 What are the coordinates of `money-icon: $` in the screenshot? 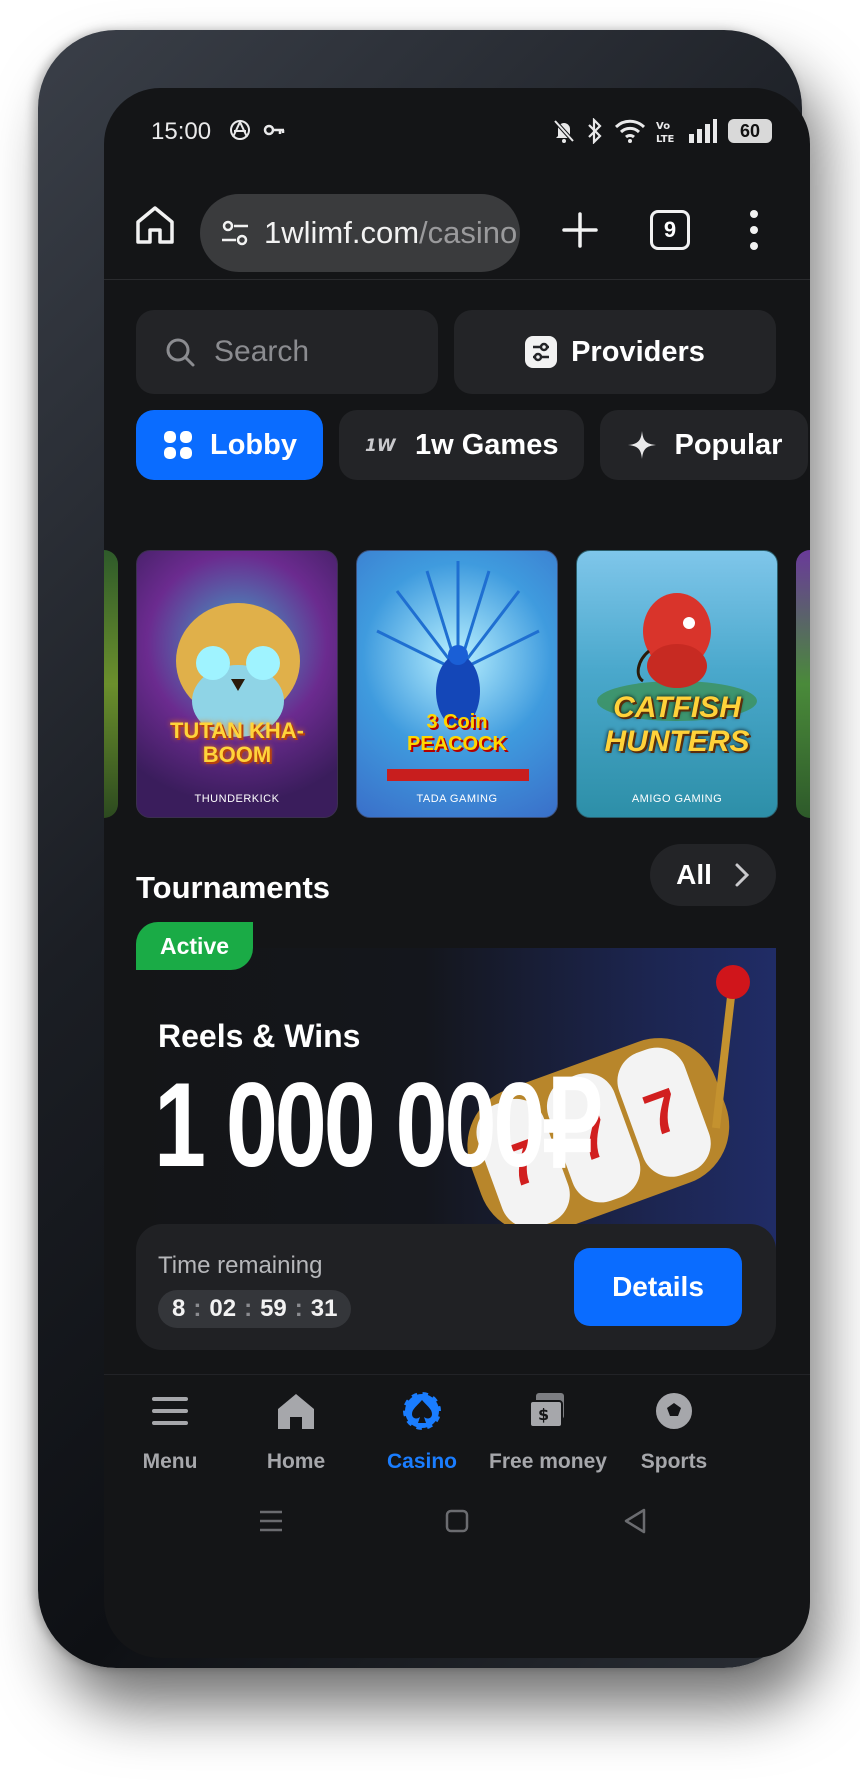 It's located at (546, 1410).